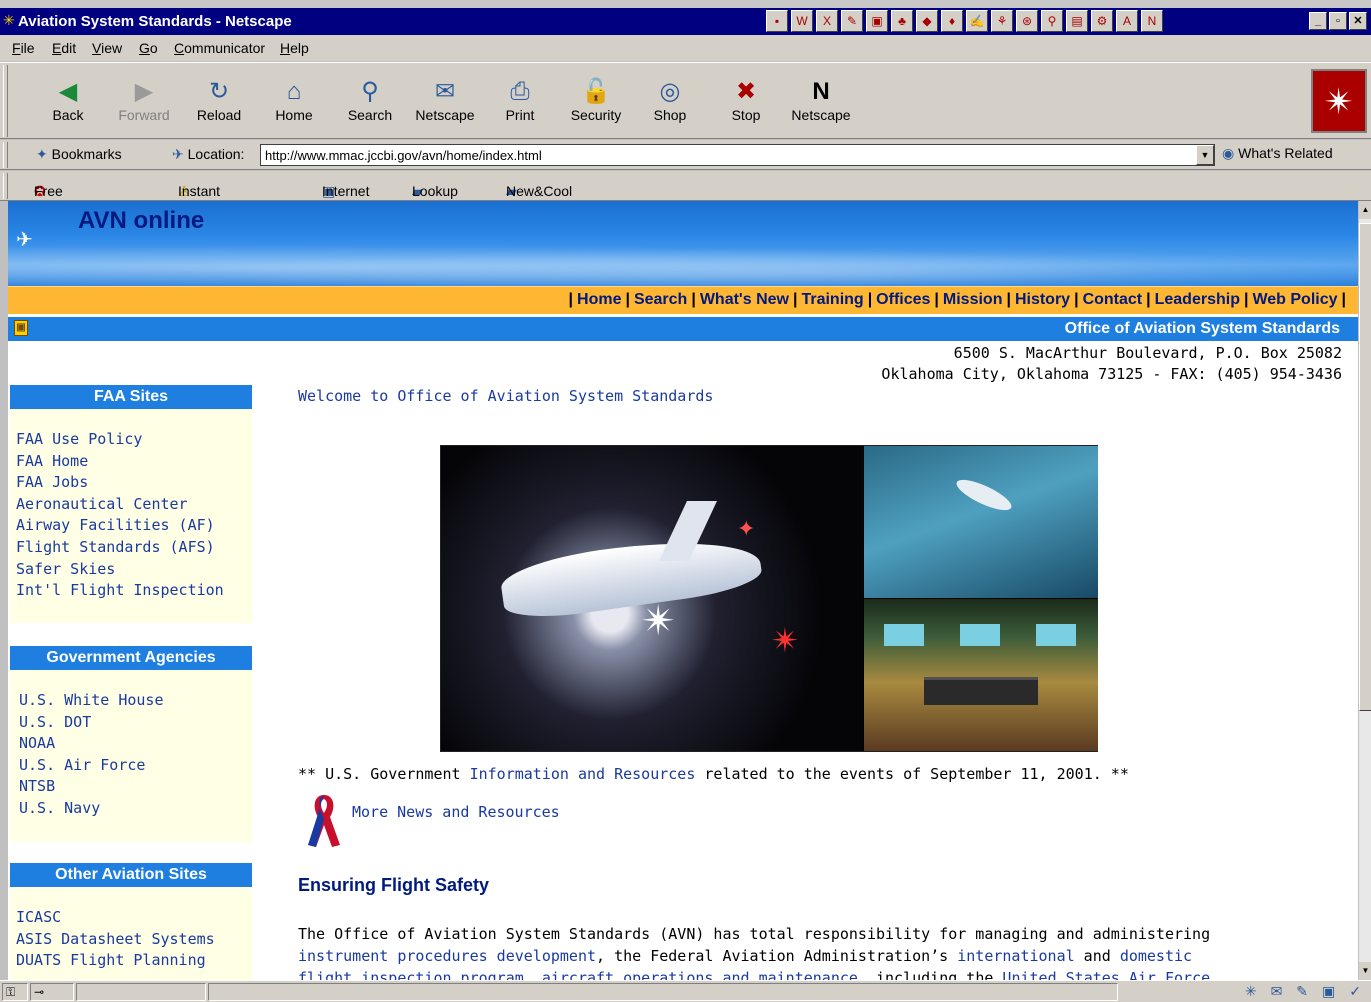 The width and height of the screenshot is (1371, 1002). I want to click on nav-link-training: Training, so click(832, 299).